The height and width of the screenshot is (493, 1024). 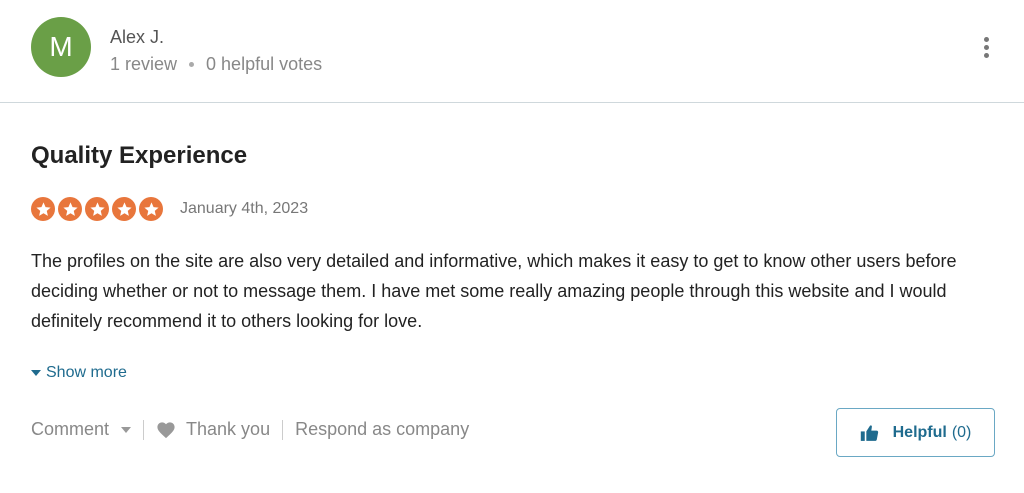 I want to click on avatar: M, so click(x=61, y=47).